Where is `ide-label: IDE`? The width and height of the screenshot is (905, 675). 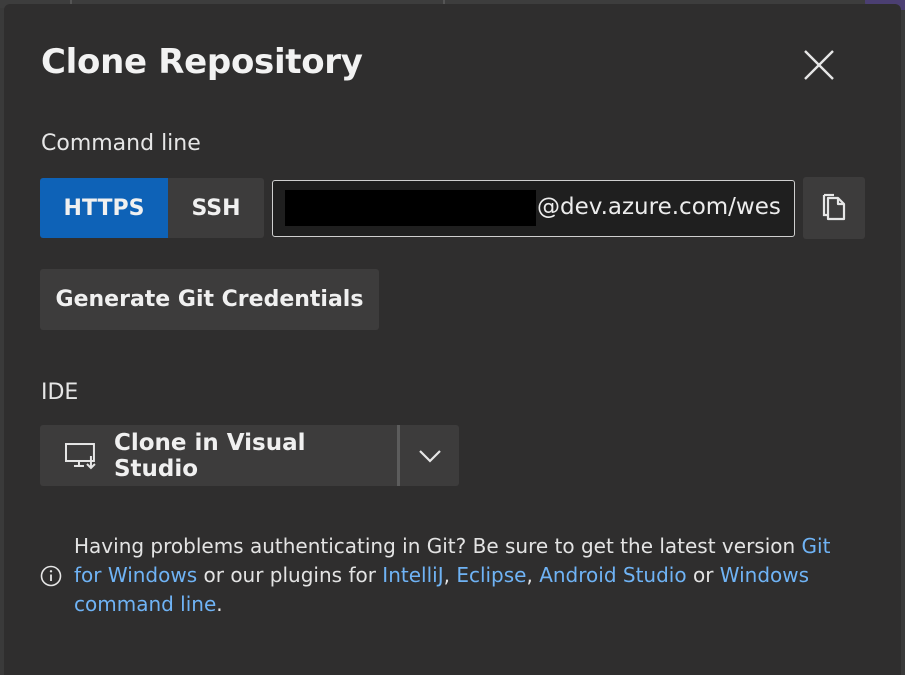 ide-label: IDE is located at coordinates (60, 392).